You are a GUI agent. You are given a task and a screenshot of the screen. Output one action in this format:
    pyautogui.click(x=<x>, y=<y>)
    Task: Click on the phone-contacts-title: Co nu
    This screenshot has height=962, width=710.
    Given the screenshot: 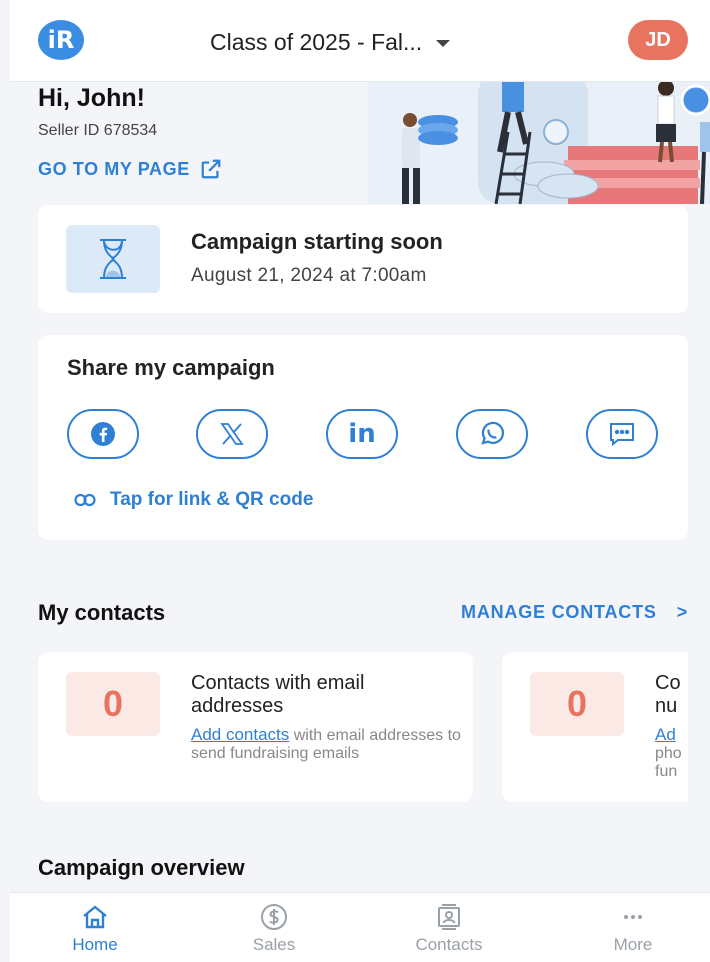 What is the action you would take?
    pyautogui.click(x=668, y=694)
    